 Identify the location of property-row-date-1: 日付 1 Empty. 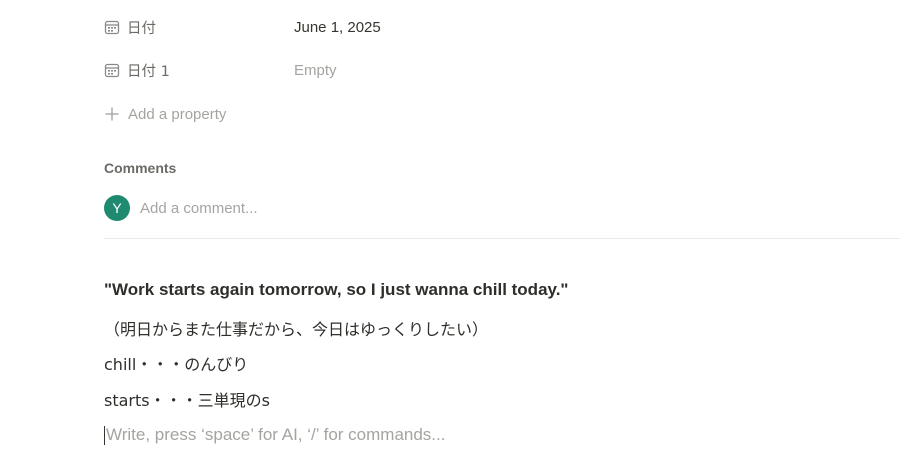
(220, 70).